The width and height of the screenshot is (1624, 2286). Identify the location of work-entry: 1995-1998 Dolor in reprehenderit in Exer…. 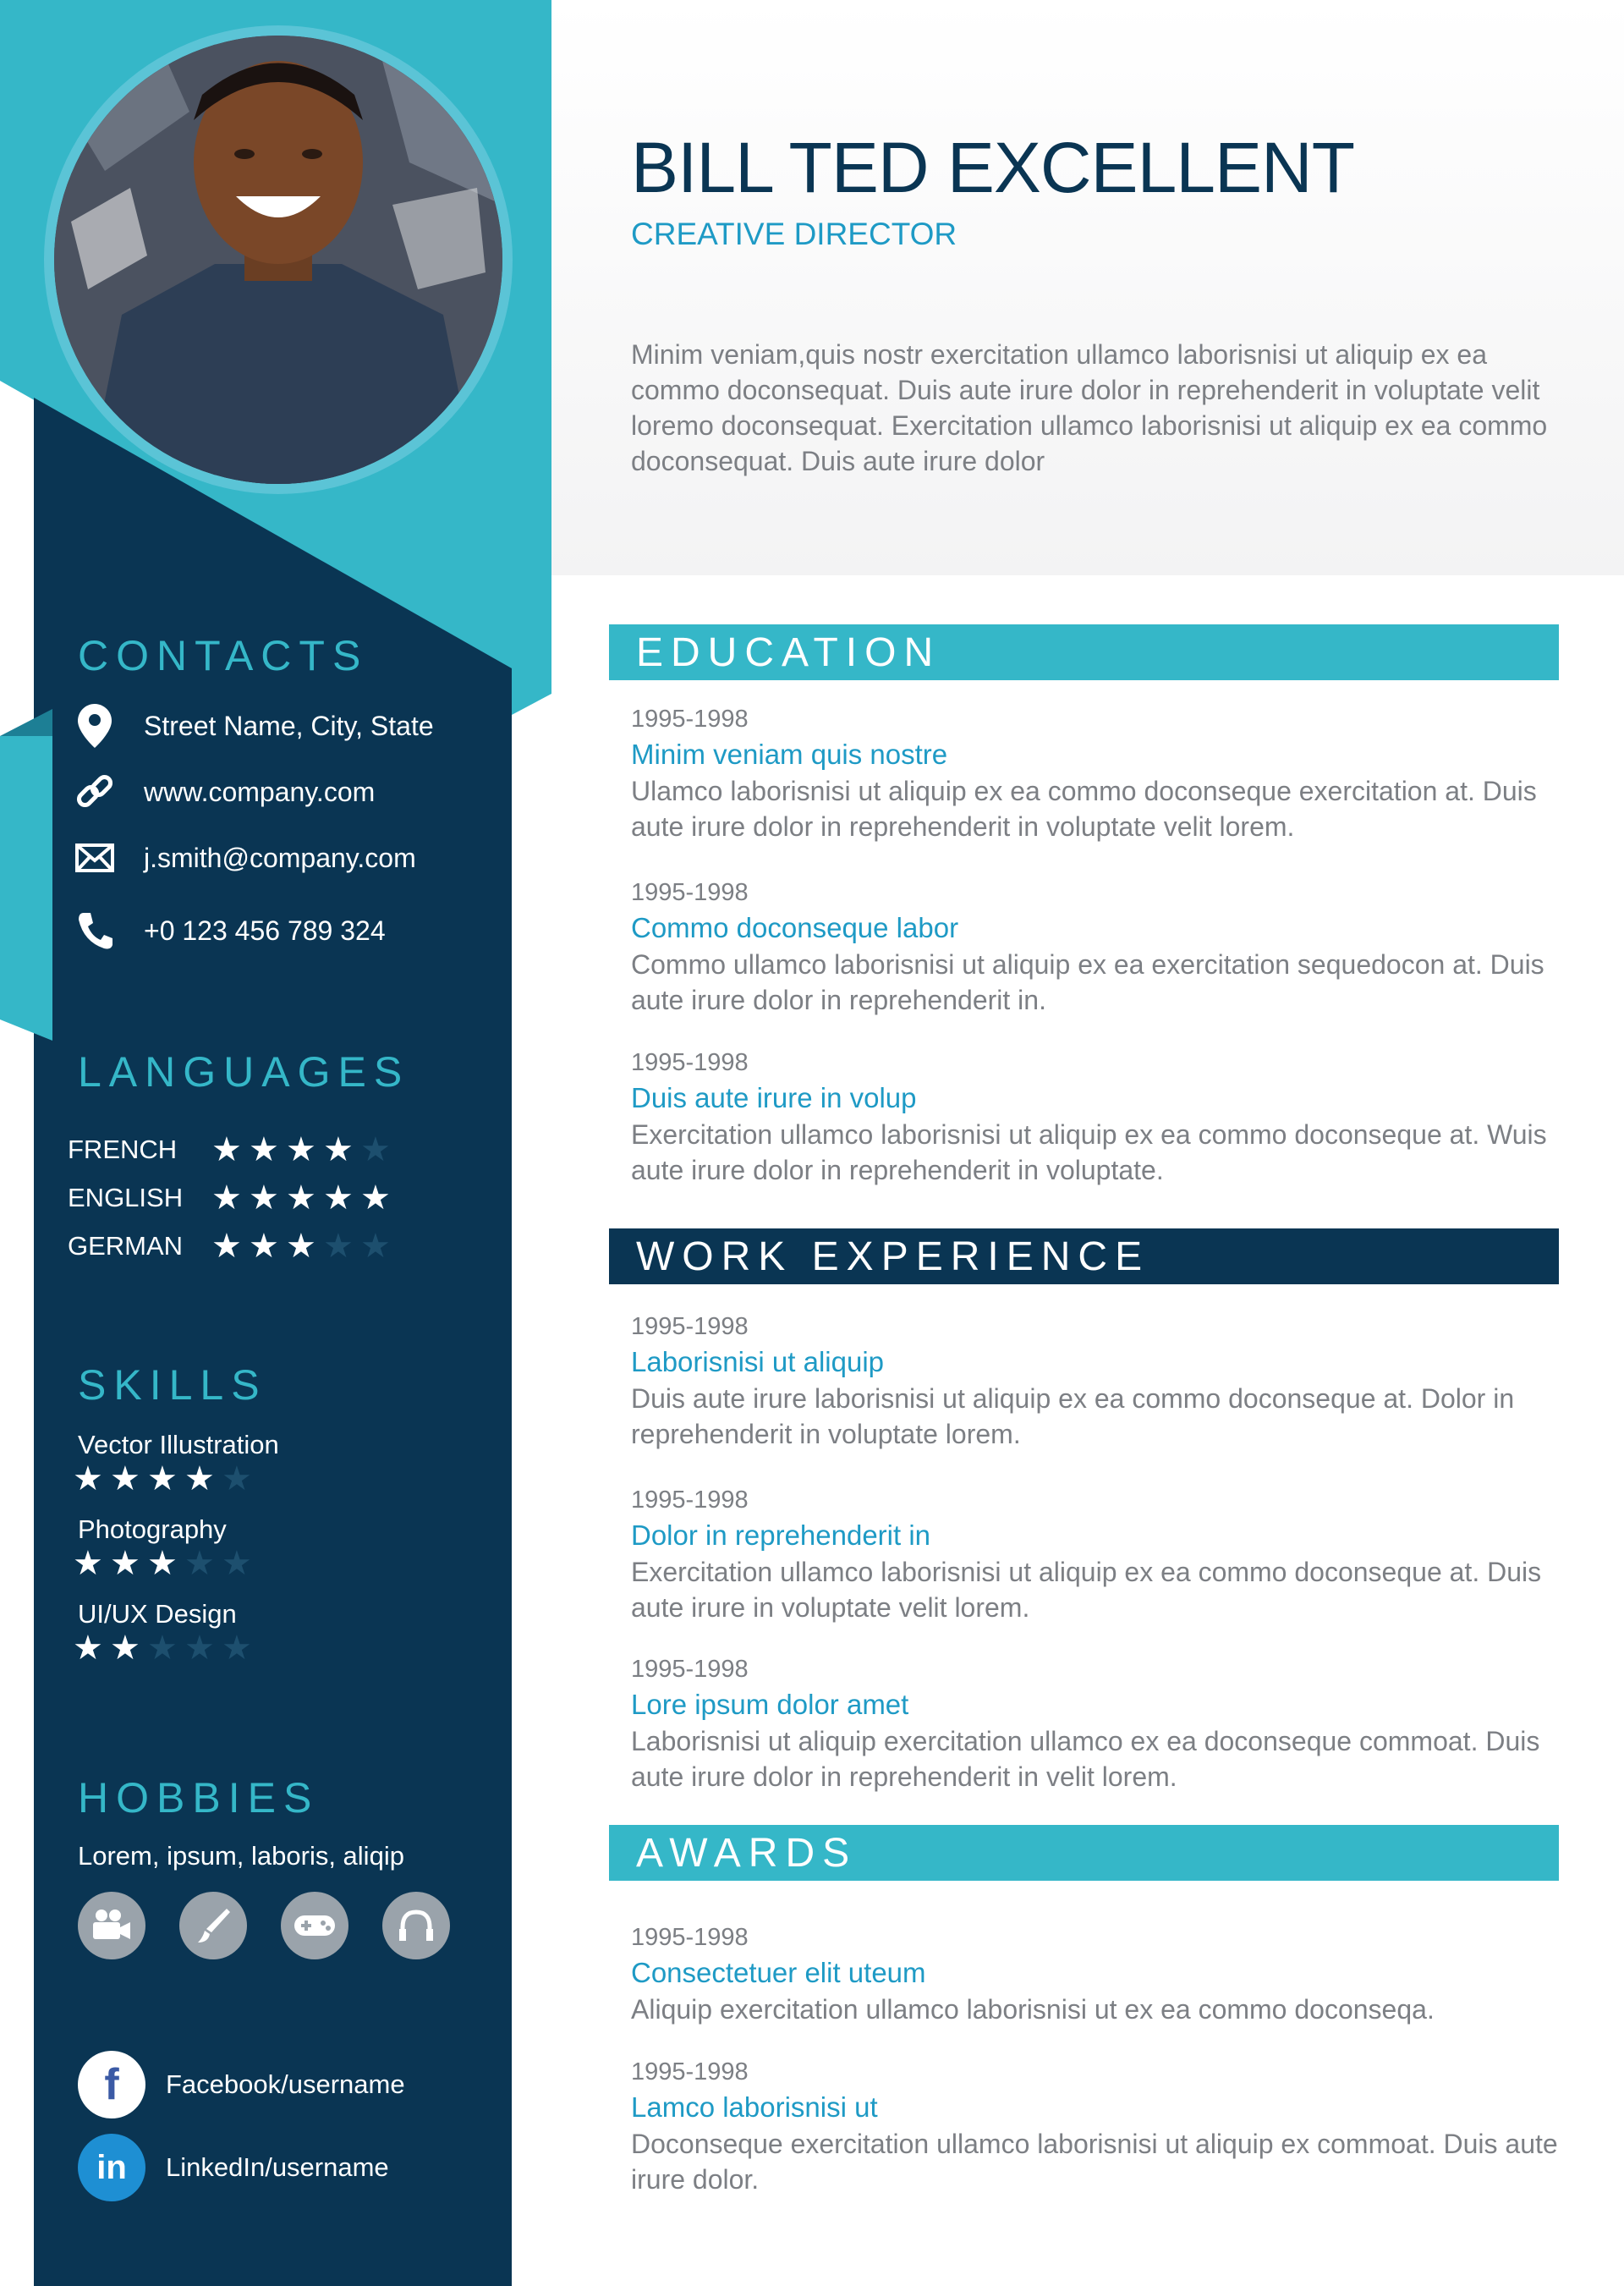
(1105, 1554).